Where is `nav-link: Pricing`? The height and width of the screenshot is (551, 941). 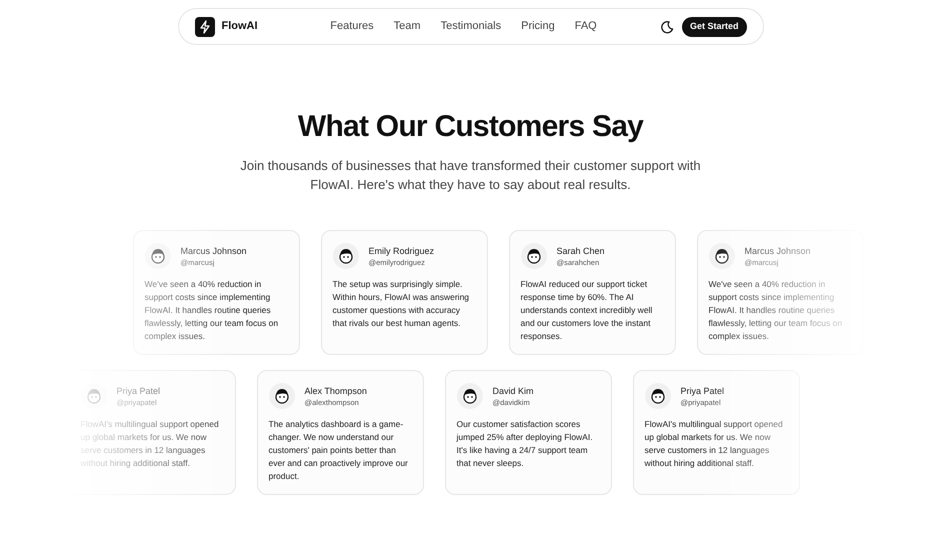
nav-link: Pricing is located at coordinates (538, 26).